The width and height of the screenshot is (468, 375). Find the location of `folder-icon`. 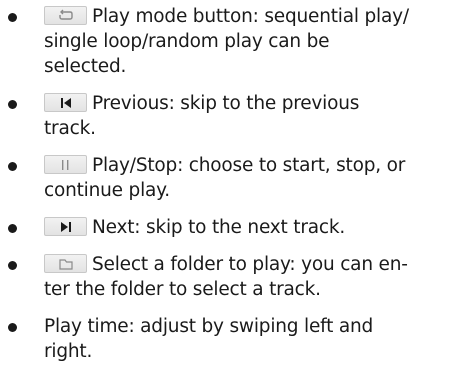

folder-icon is located at coordinates (66, 264).